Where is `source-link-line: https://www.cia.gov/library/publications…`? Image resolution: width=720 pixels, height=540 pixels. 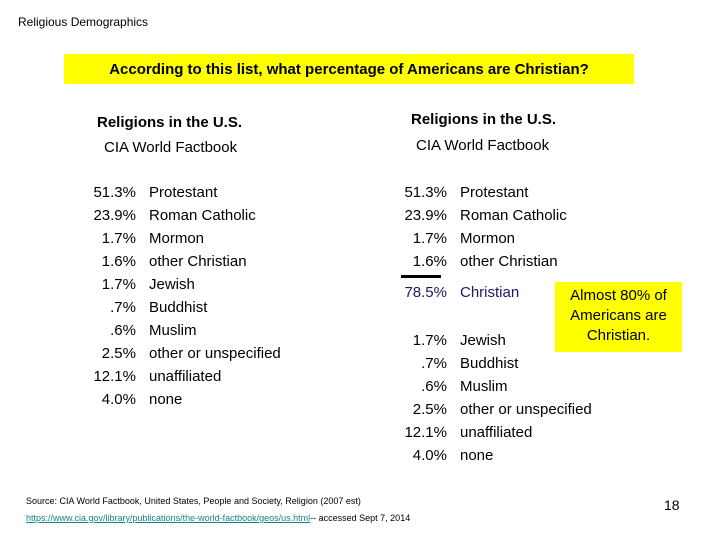 source-link-line: https://www.cia.gov/library/publications… is located at coordinates (218, 518).